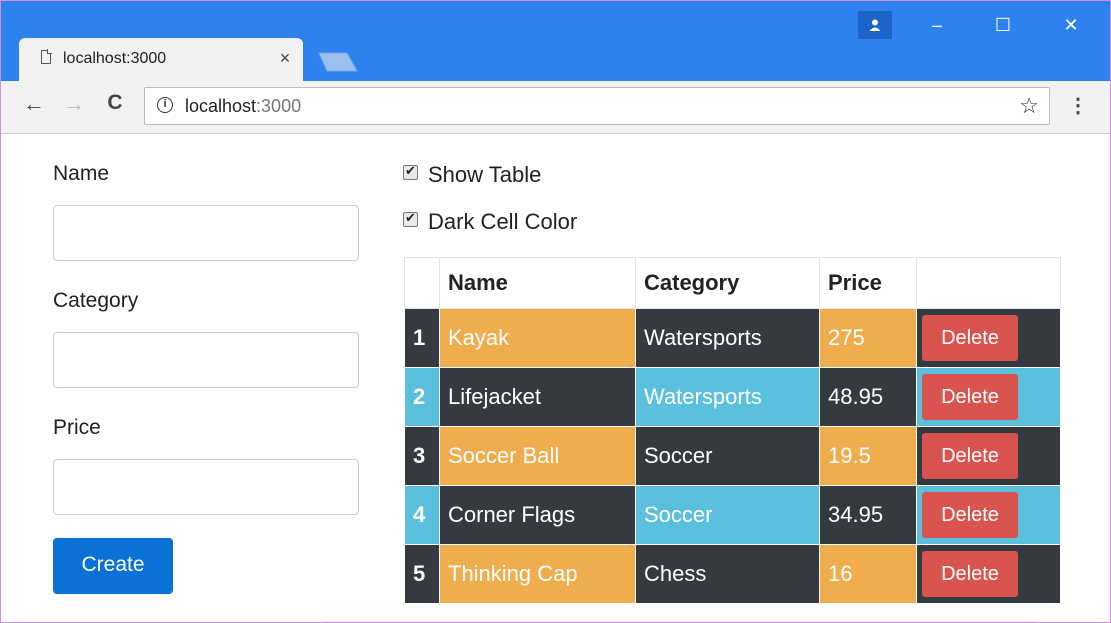 Image resolution: width=1111 pixels, height=623 pixels. I want to click on table-row: 1 Kayak Watersports 275 Delete, so click(732, 338).